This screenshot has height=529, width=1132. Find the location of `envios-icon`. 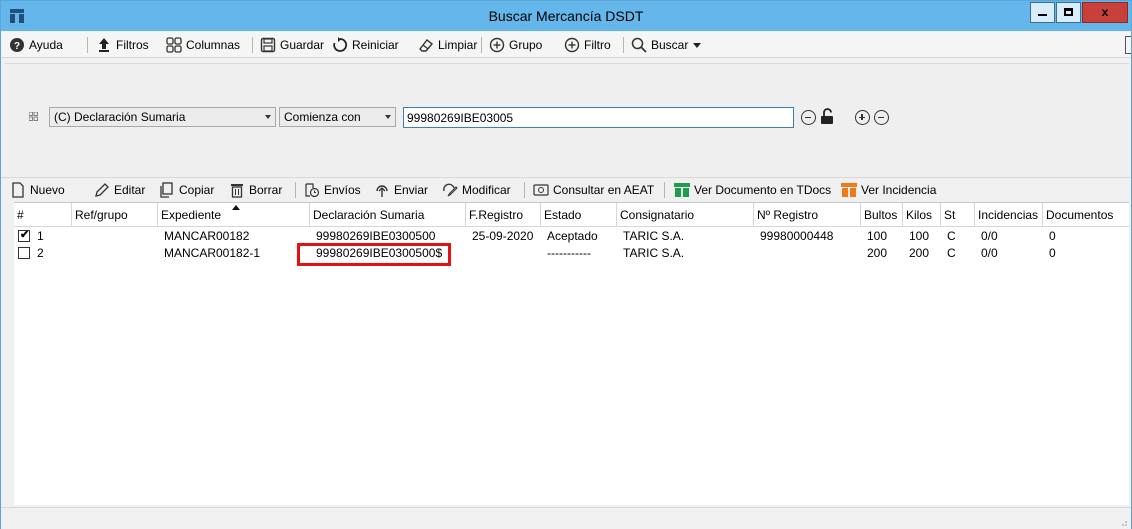

envios-icon is located at coordinates (312, 190).